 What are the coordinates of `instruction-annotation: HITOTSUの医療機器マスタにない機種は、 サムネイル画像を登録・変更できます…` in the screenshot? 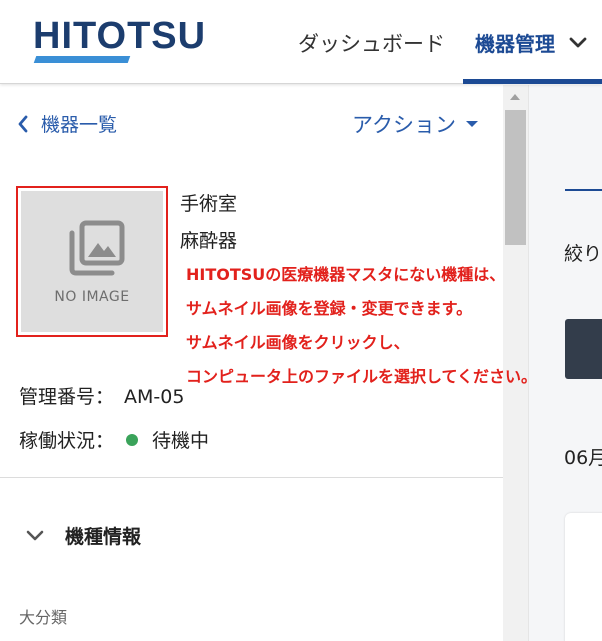 It's located at (386, 326).